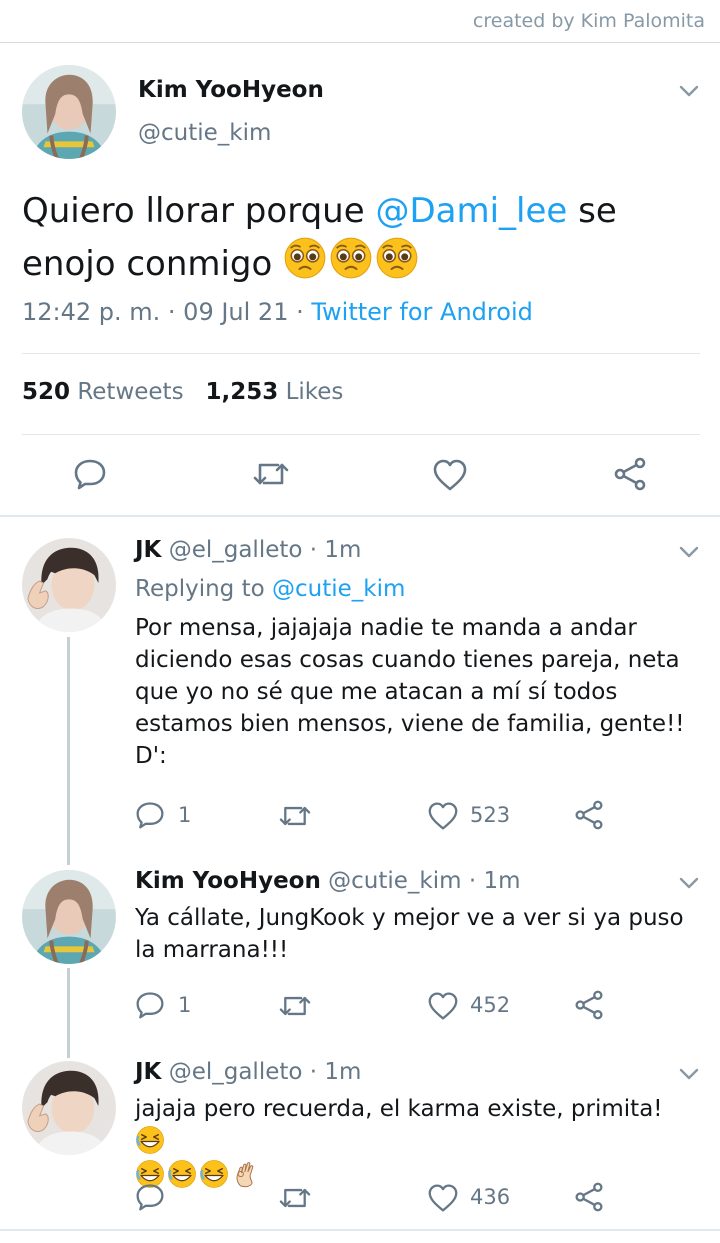 This screenshot has width=720, height=1243. I want to click on ok-hand-emoji, so click(246, 1174).